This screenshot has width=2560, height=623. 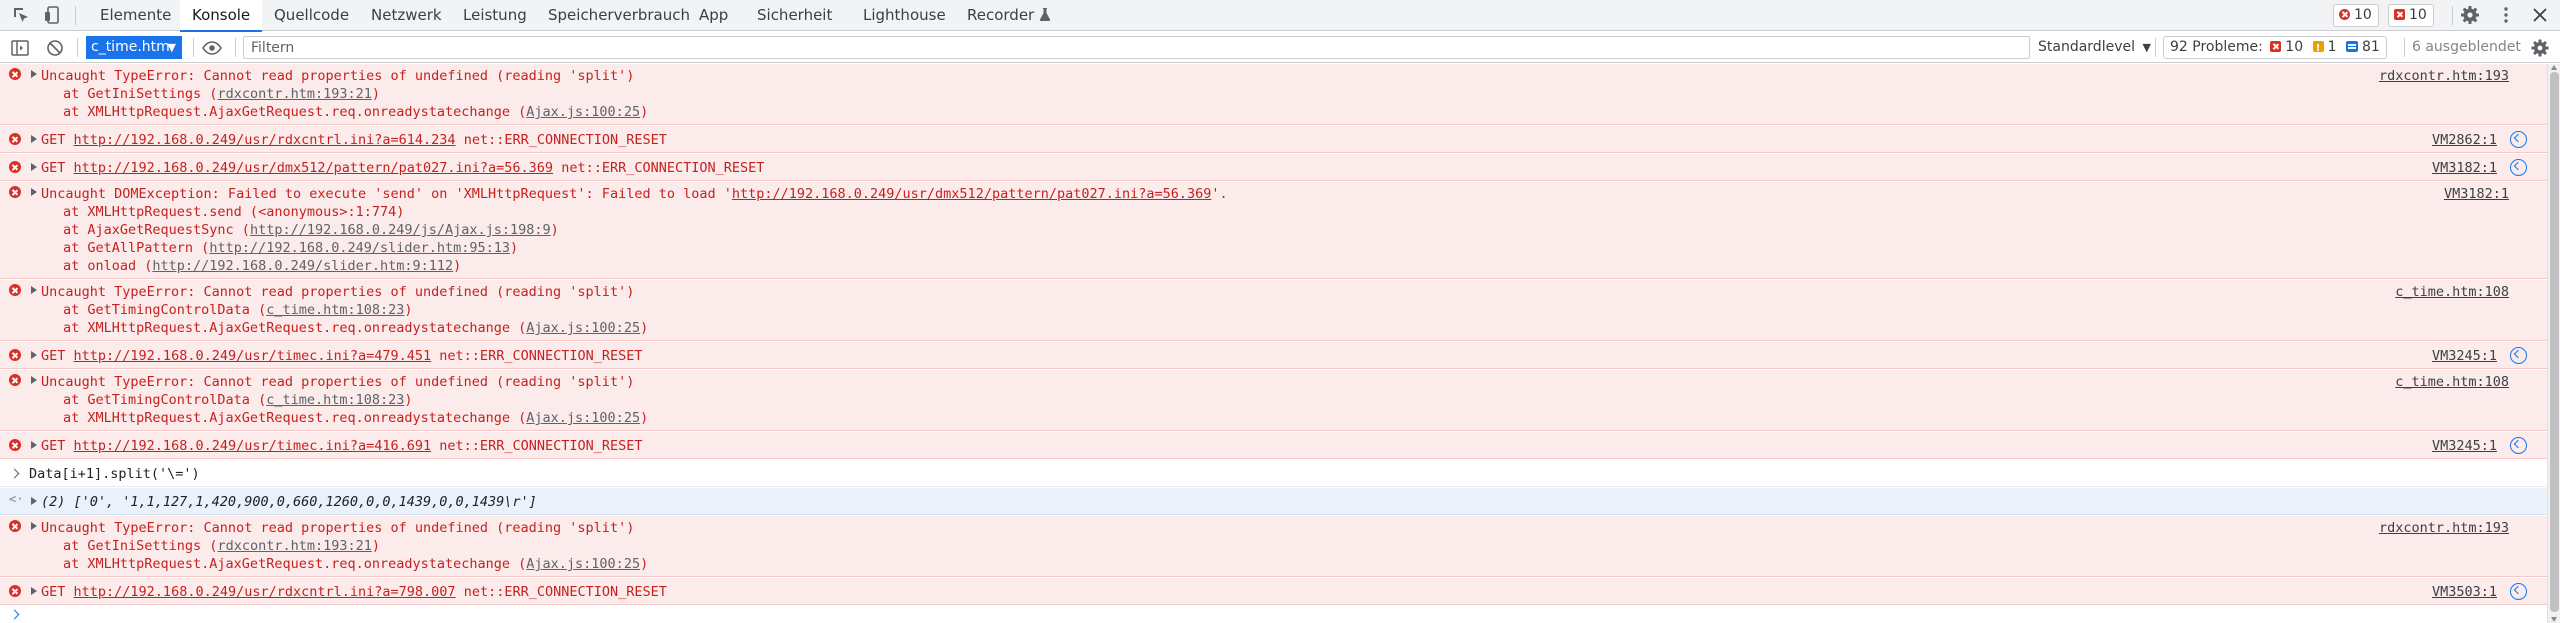 What do you see at coordinates (1045, 14) in the screenshot?
I see `flask-icon` at bounding box center [1045, 14].